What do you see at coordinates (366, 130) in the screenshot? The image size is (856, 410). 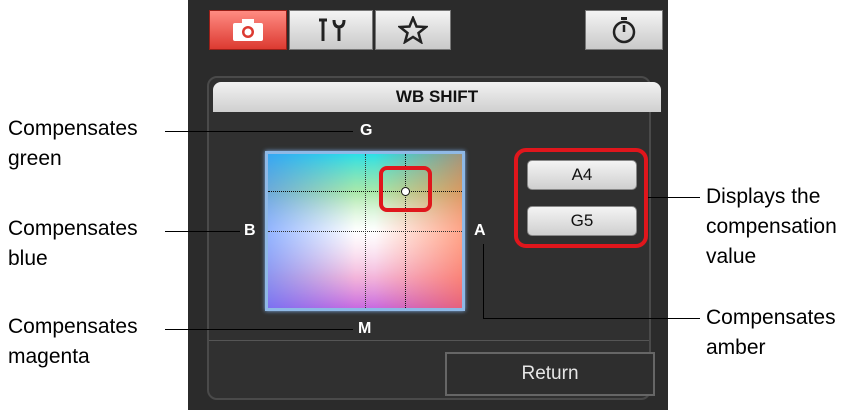 I see `axis-label-green: G` at bounding box center [366, 130].